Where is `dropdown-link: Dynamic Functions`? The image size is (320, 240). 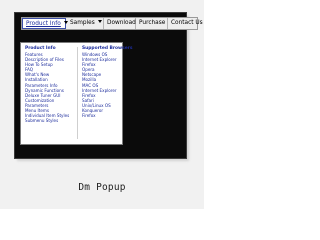 dropdown-link: Dynamic Functions is located at coordinates (47, 90).